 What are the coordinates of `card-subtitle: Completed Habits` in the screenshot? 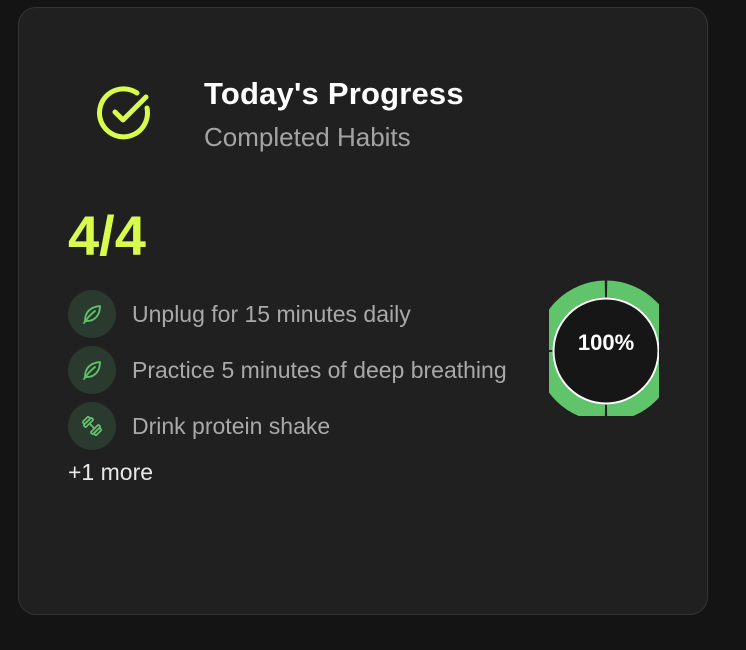 It's located at (307, 137).